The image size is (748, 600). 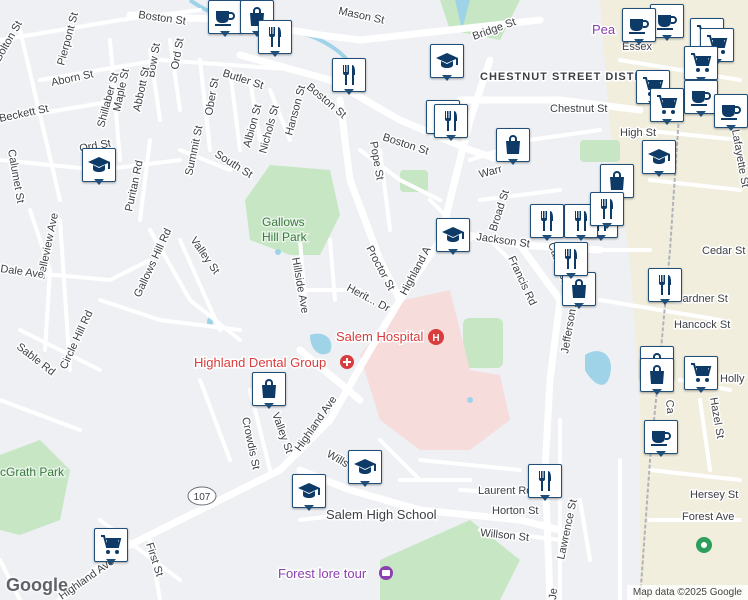 I want to click on area-label-mcgrath-park: cGrath Park, so click(x=32, y=472).